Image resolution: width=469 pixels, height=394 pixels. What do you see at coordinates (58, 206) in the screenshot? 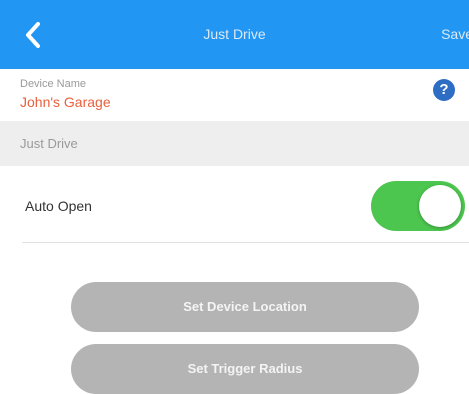
I see `auto-open-label: Auto Open` at bounding box center [58, 206].